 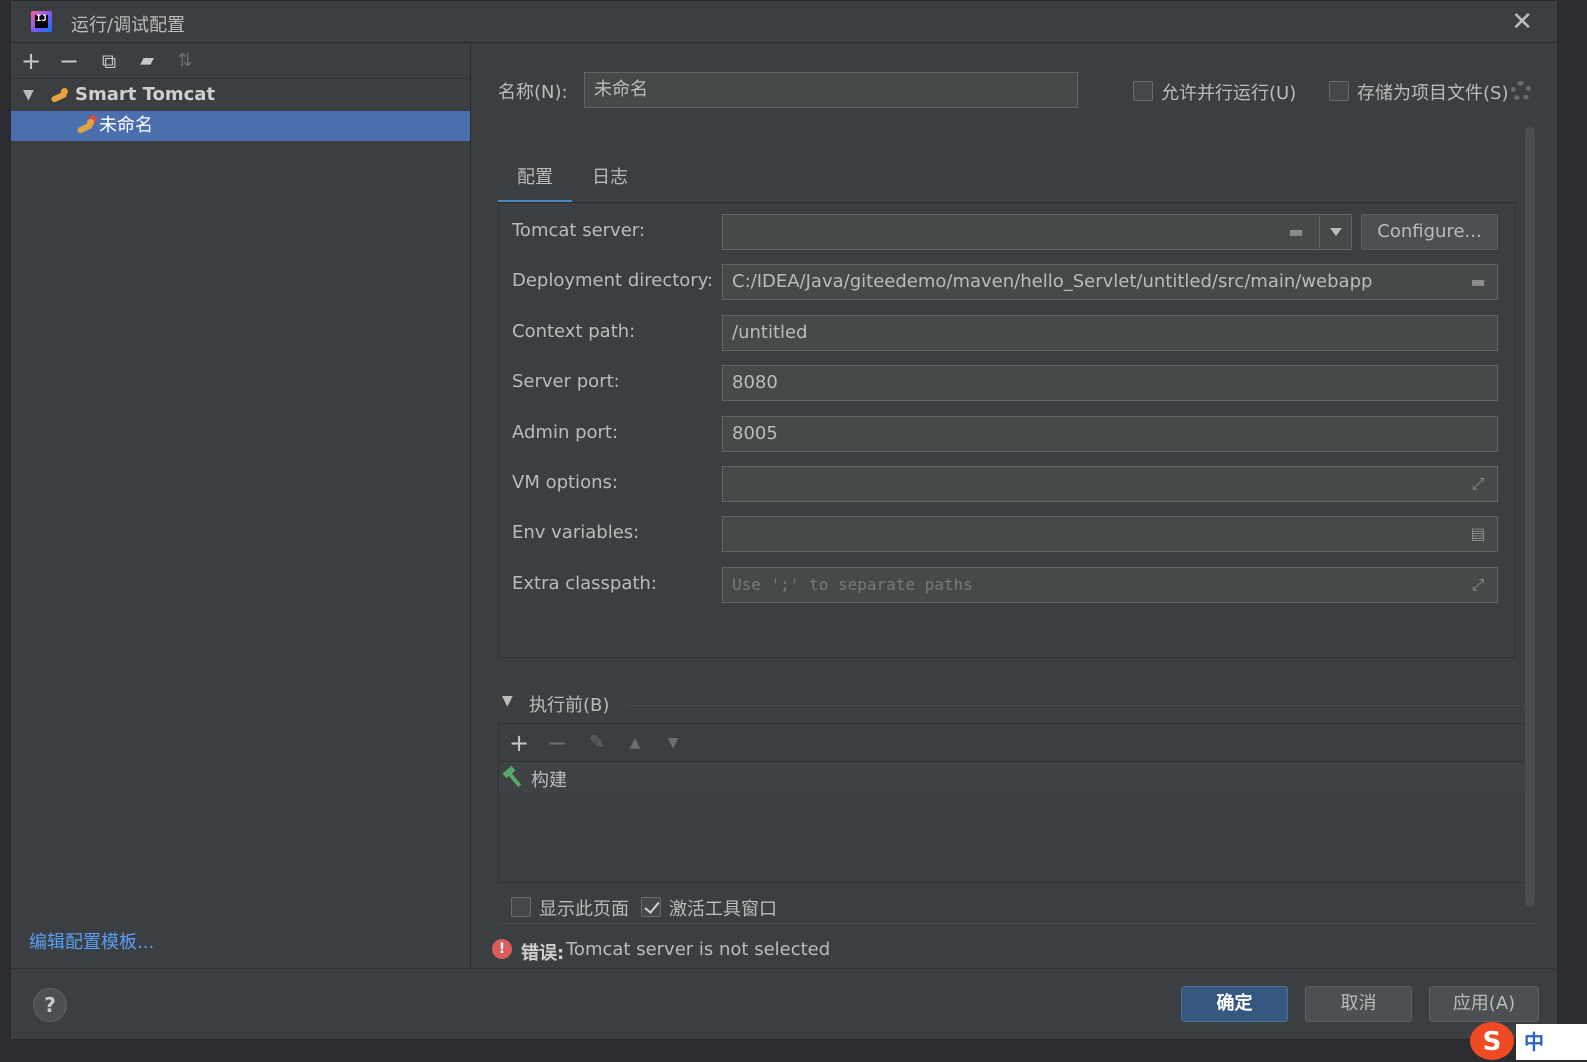 I want to click on allow-parallel-checkbox, so click(x=1143, y=91).